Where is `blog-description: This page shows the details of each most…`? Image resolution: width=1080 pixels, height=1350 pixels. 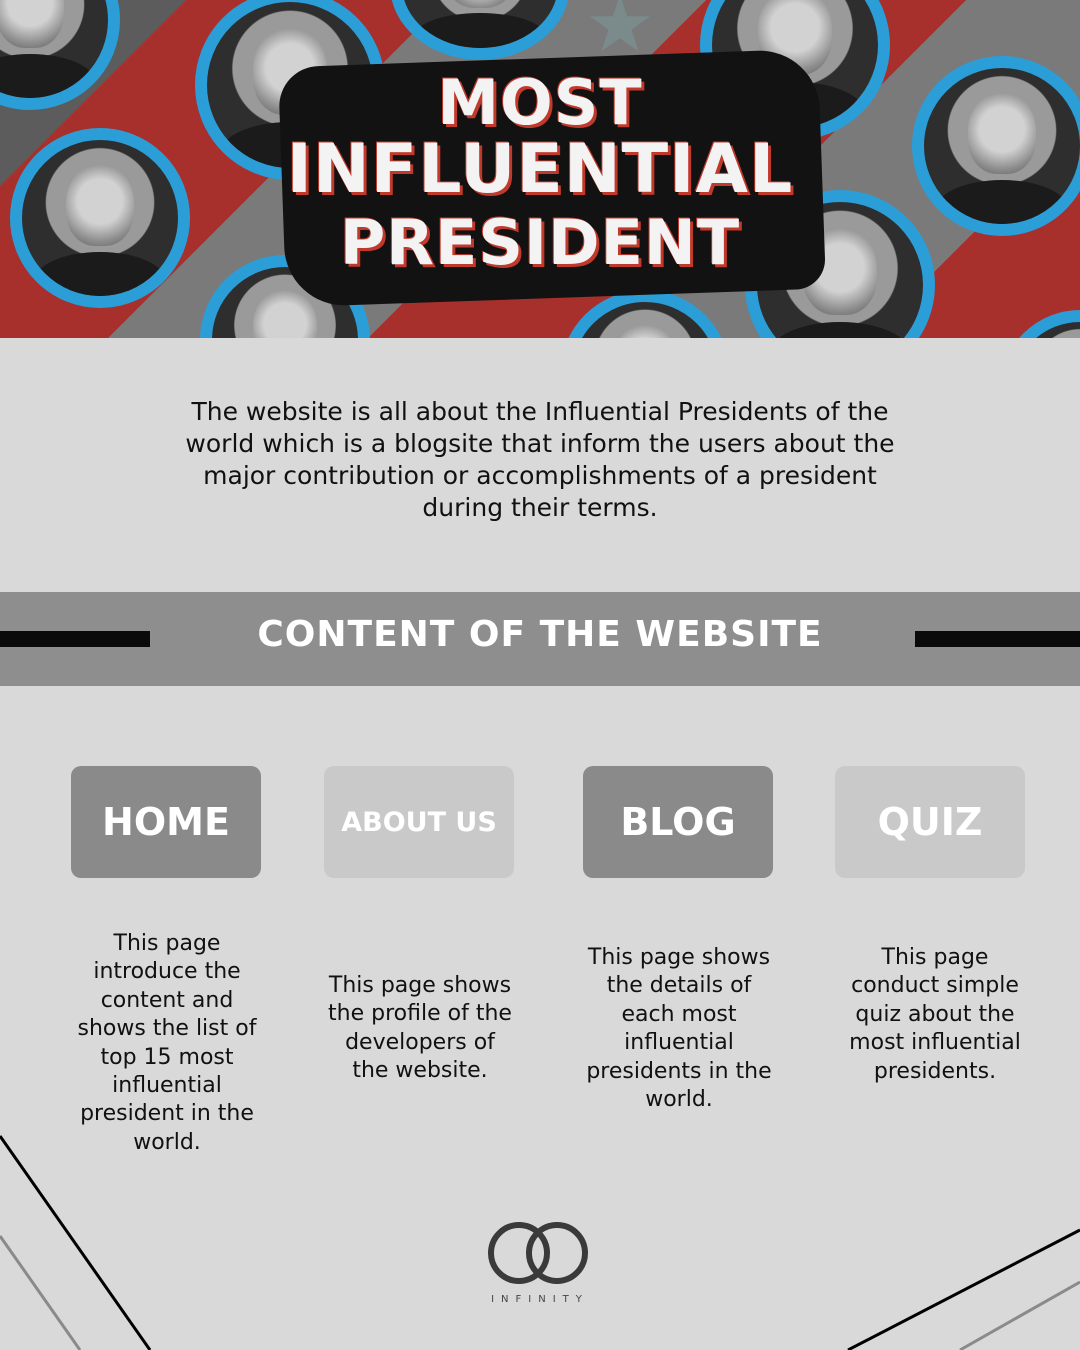 blog-description: This page shows the details of each most… is located at coordinates (679, 1029).